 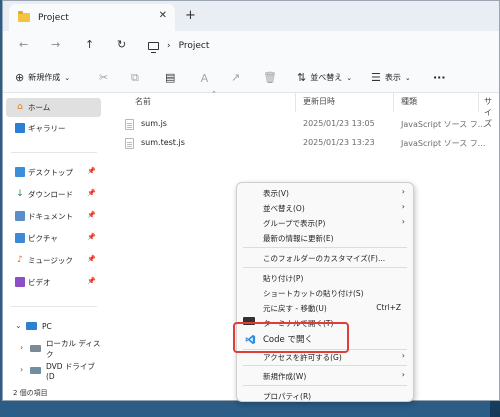 I want to click on drive-icon, so click(x=35, y=348).